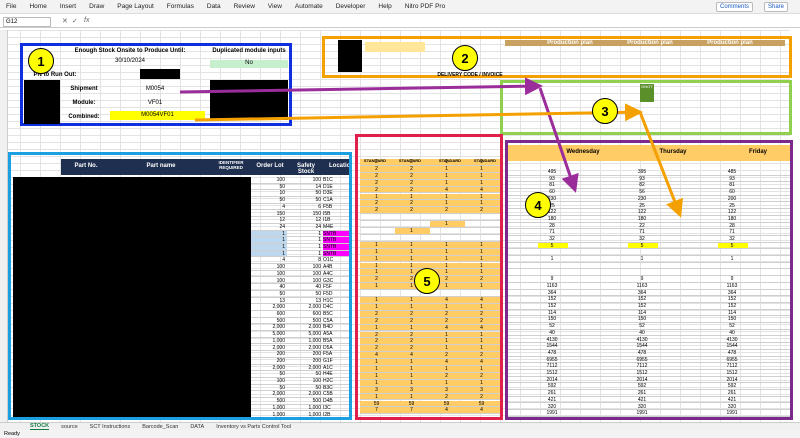 The width and height of the screenshot is (800, 438). What do you see at coordinates (253, 427) in the screenshot?
I see `sheet-tab: Inventory vs Parts Control Tool` at bounding box center [253, 427].